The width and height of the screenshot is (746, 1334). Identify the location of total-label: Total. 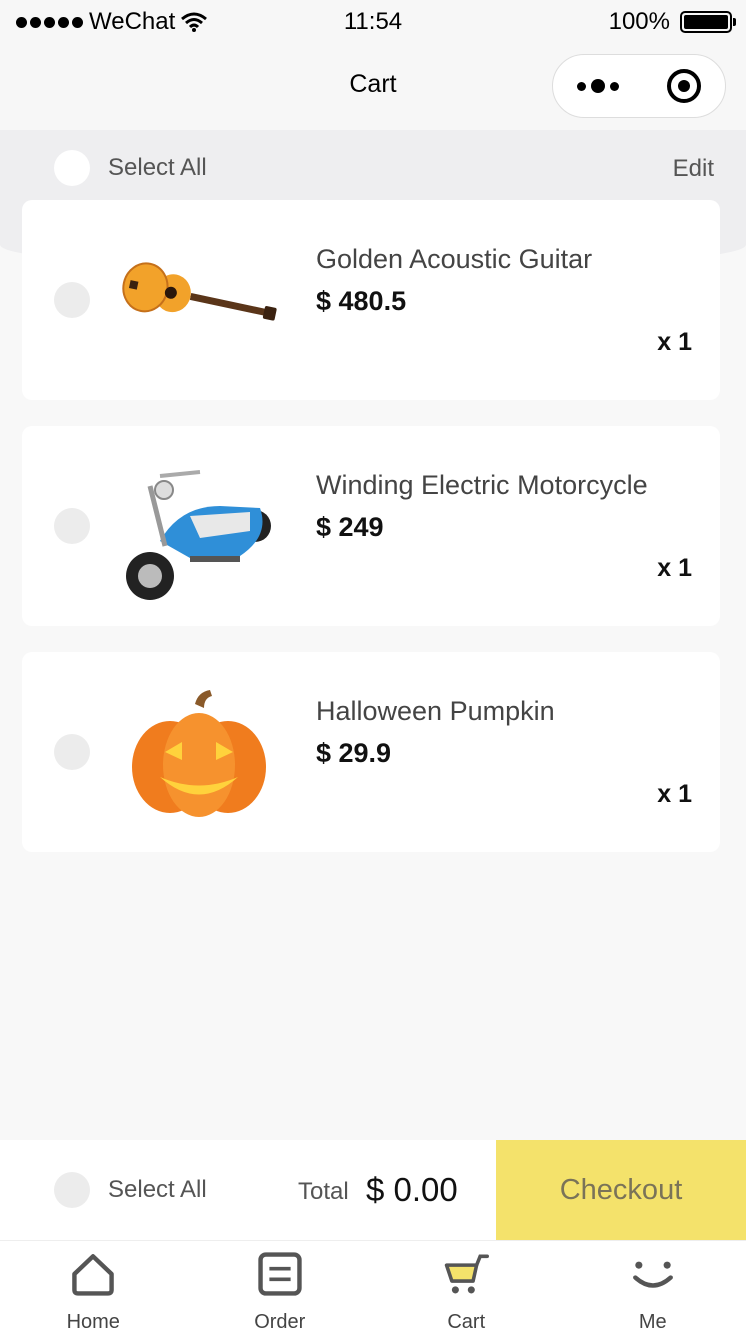
(323, 1191).